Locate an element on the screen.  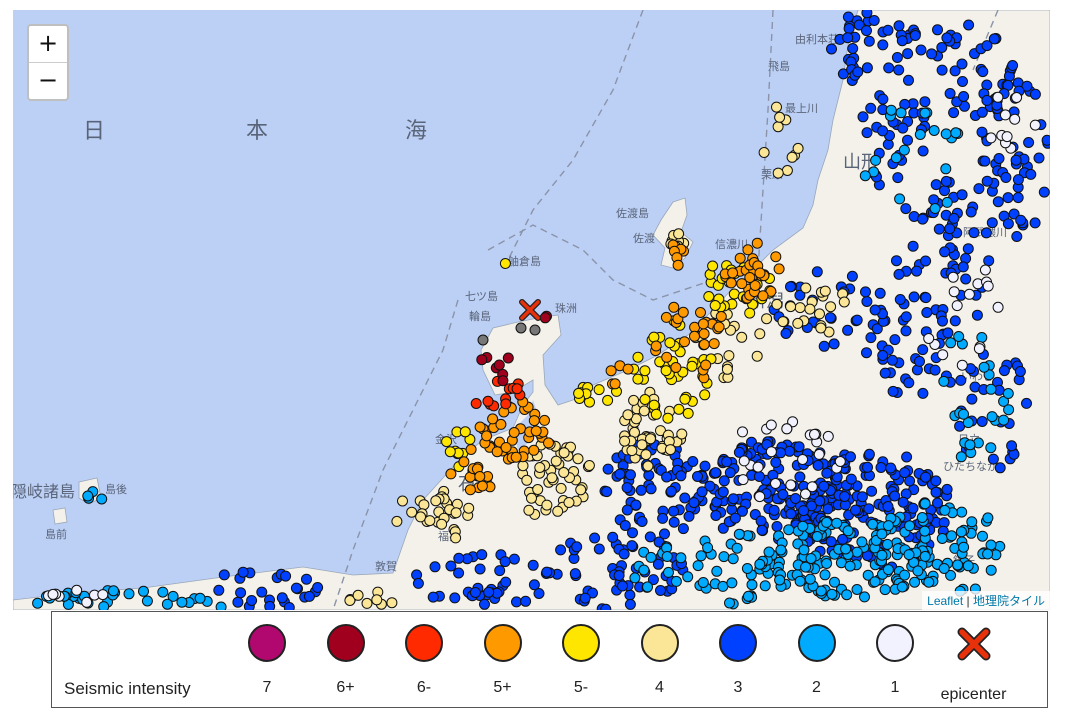
leaflet-link: Leaflet is located at coordinates (945, 601).